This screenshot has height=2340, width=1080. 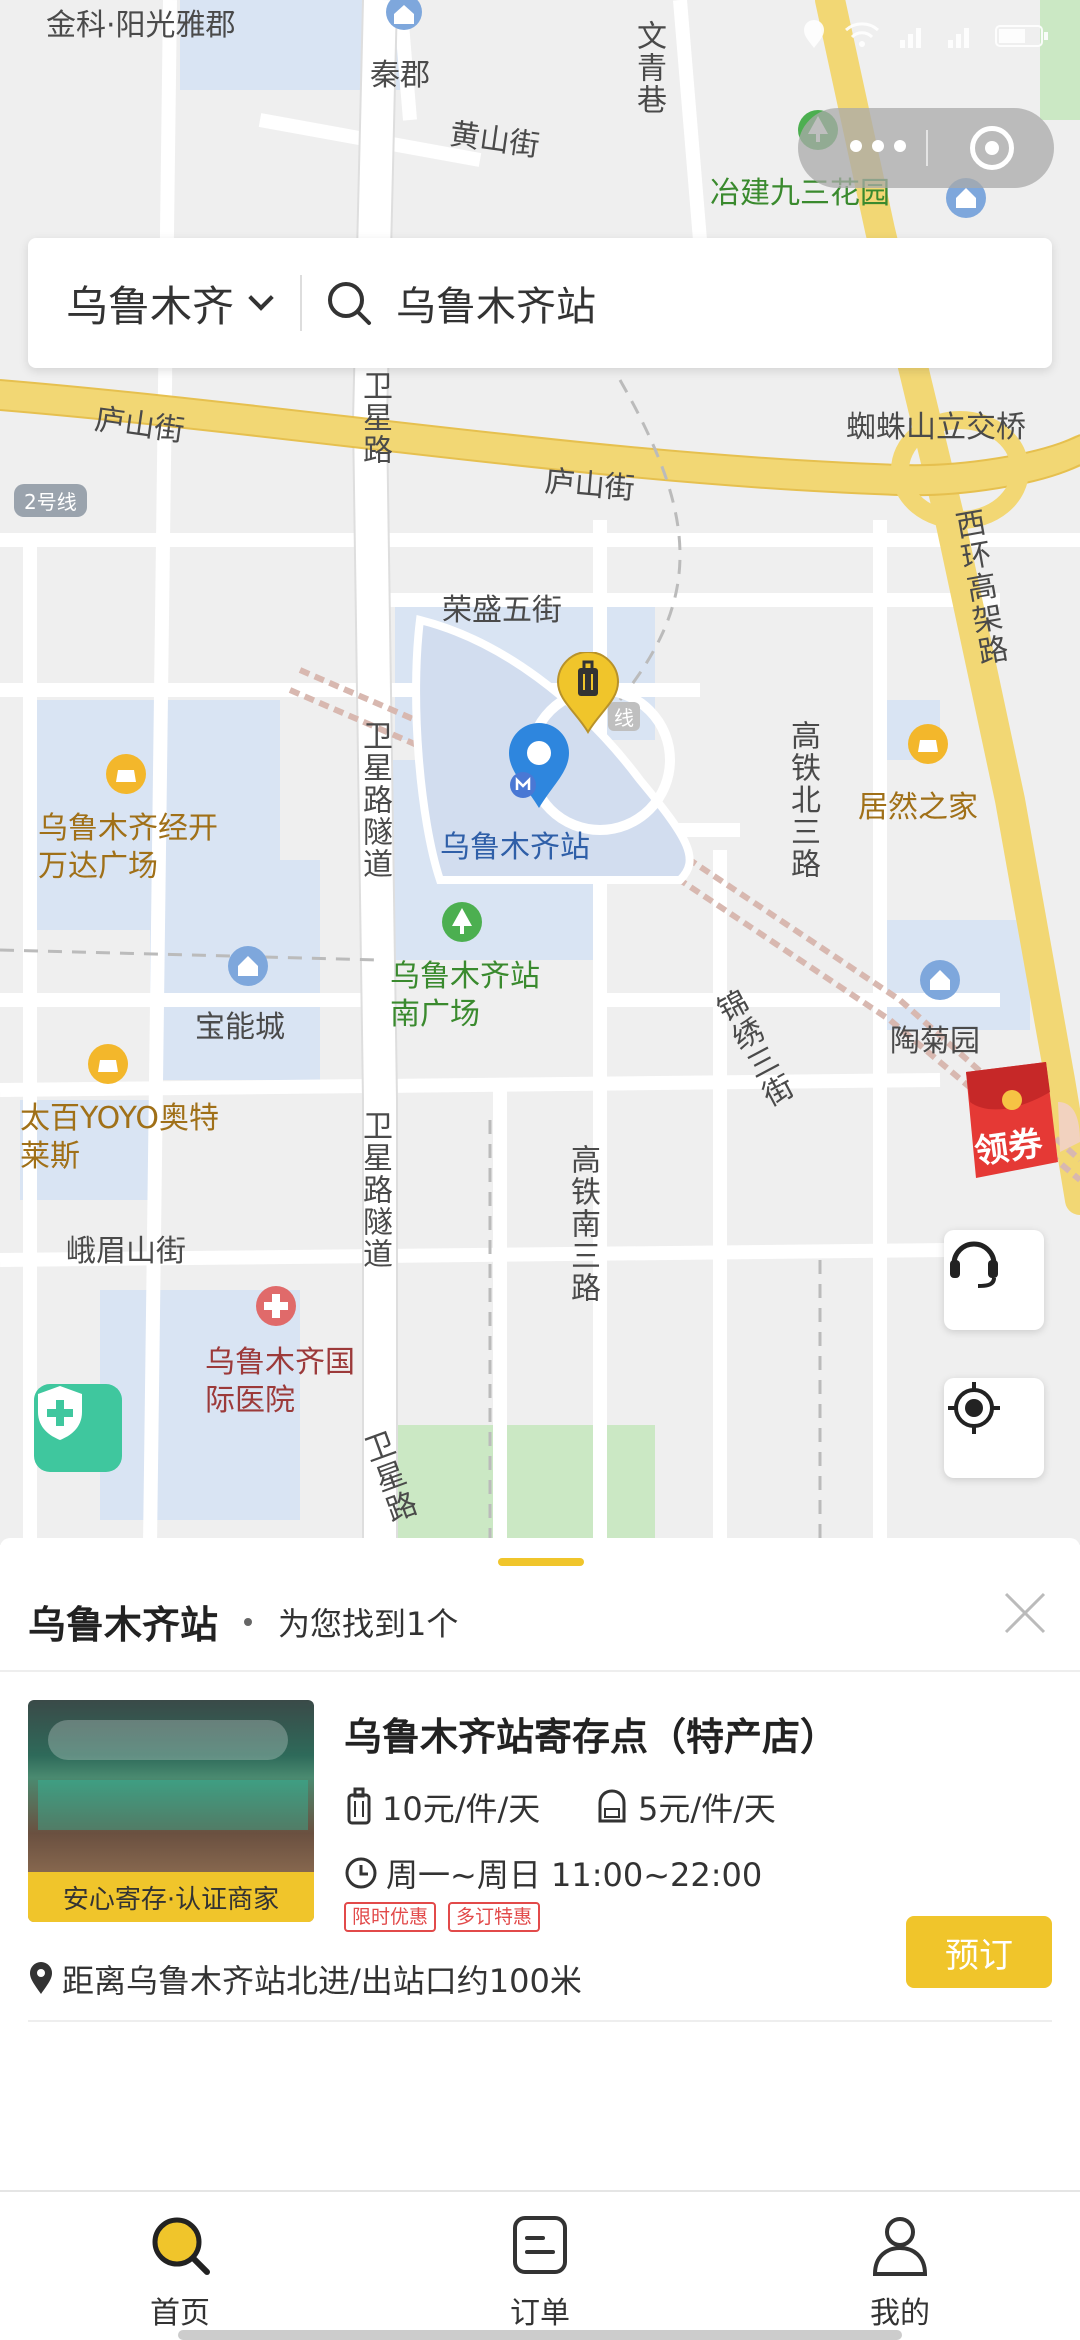 What do you see at coordinates (1008, 1148) in the screenshot?
I see `coupon-label: 领券` at bounding box center [1008, 1148].